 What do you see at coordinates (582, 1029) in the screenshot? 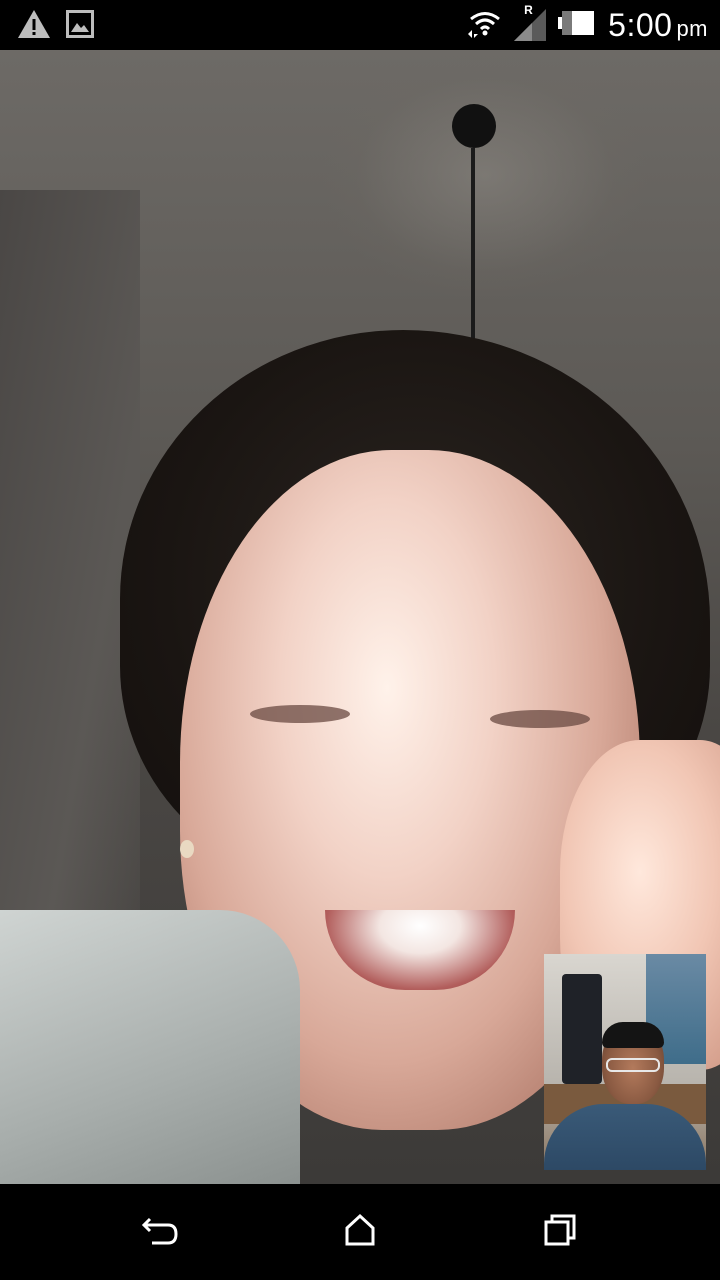
I see `self-view-chair` at bounding box center [582, 1029].